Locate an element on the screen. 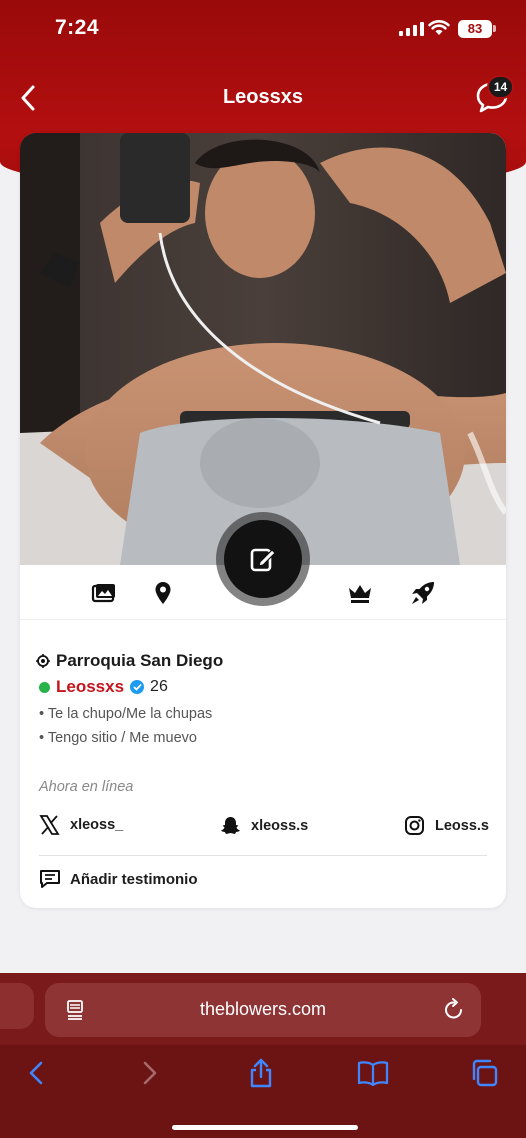  x-icon is located at coordinates (49, 825).